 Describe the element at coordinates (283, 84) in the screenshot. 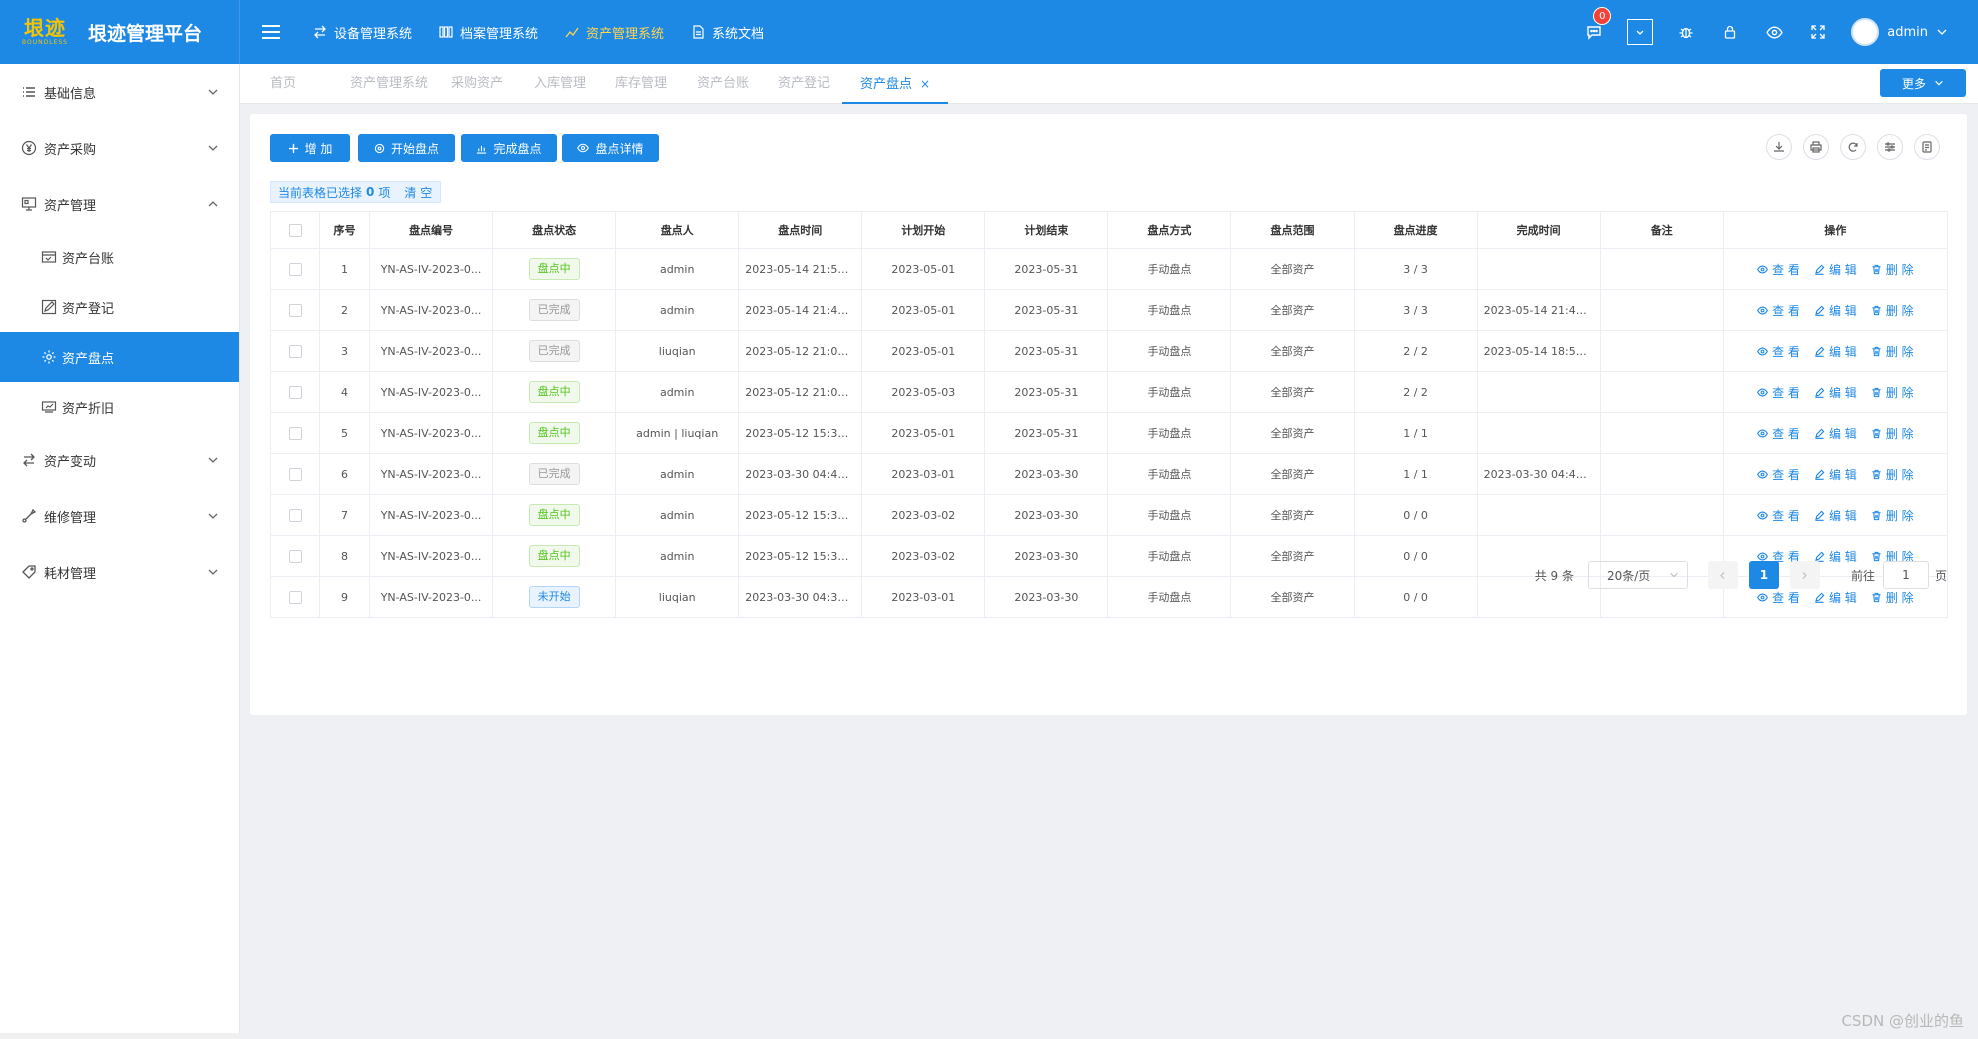

I see `tab-0: 首页` at that location.